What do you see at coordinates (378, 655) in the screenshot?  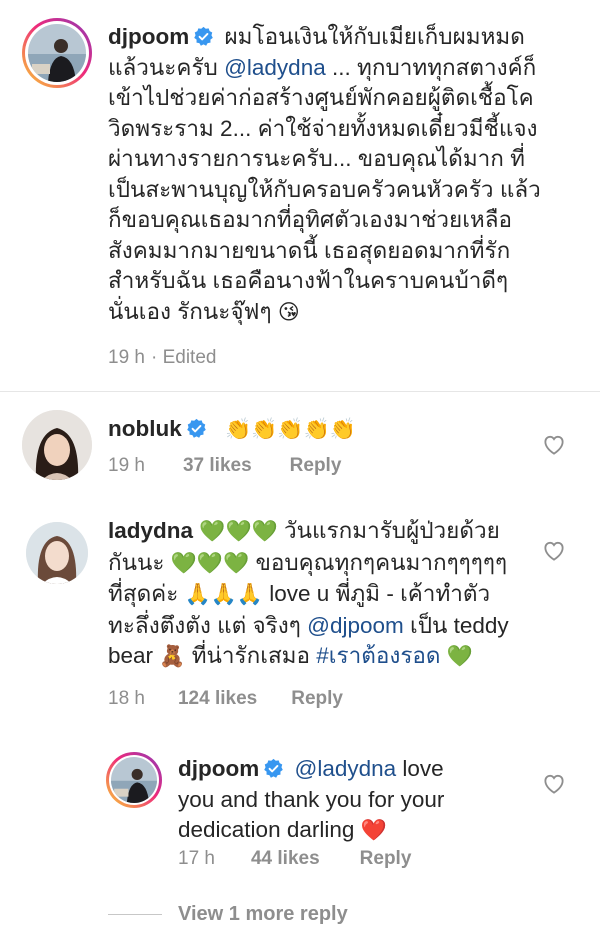 I see `hashtag-link: #เราต้องรอด` at bounding box center [378, 655].